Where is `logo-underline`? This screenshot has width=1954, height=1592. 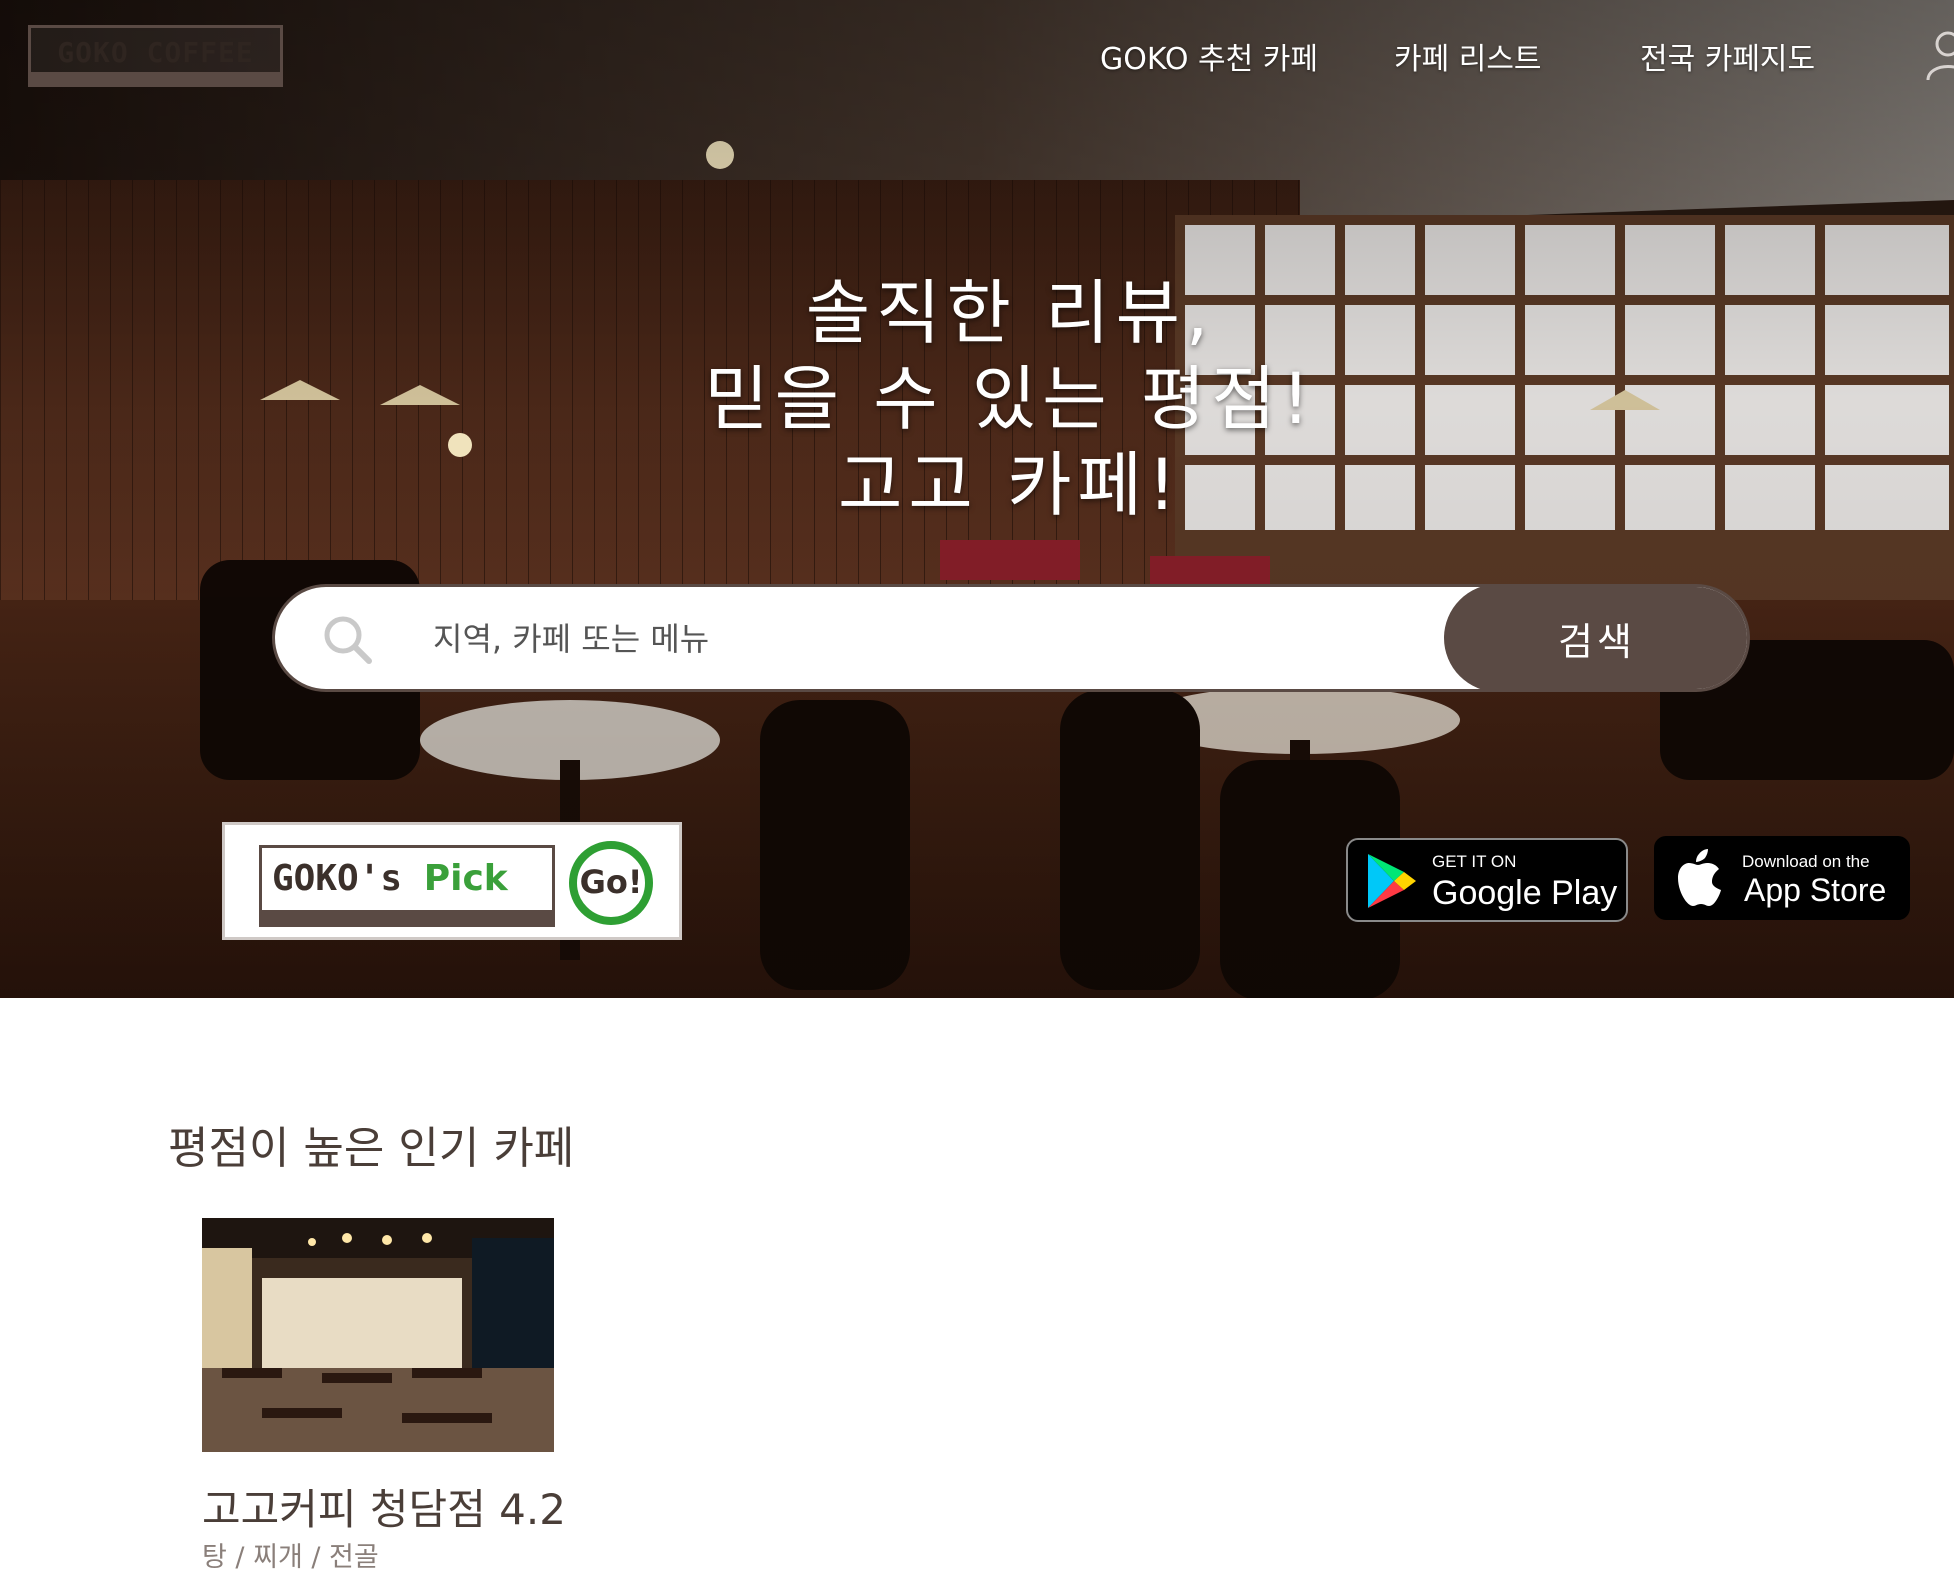 logo-underline is located at coordinates (155, 78).